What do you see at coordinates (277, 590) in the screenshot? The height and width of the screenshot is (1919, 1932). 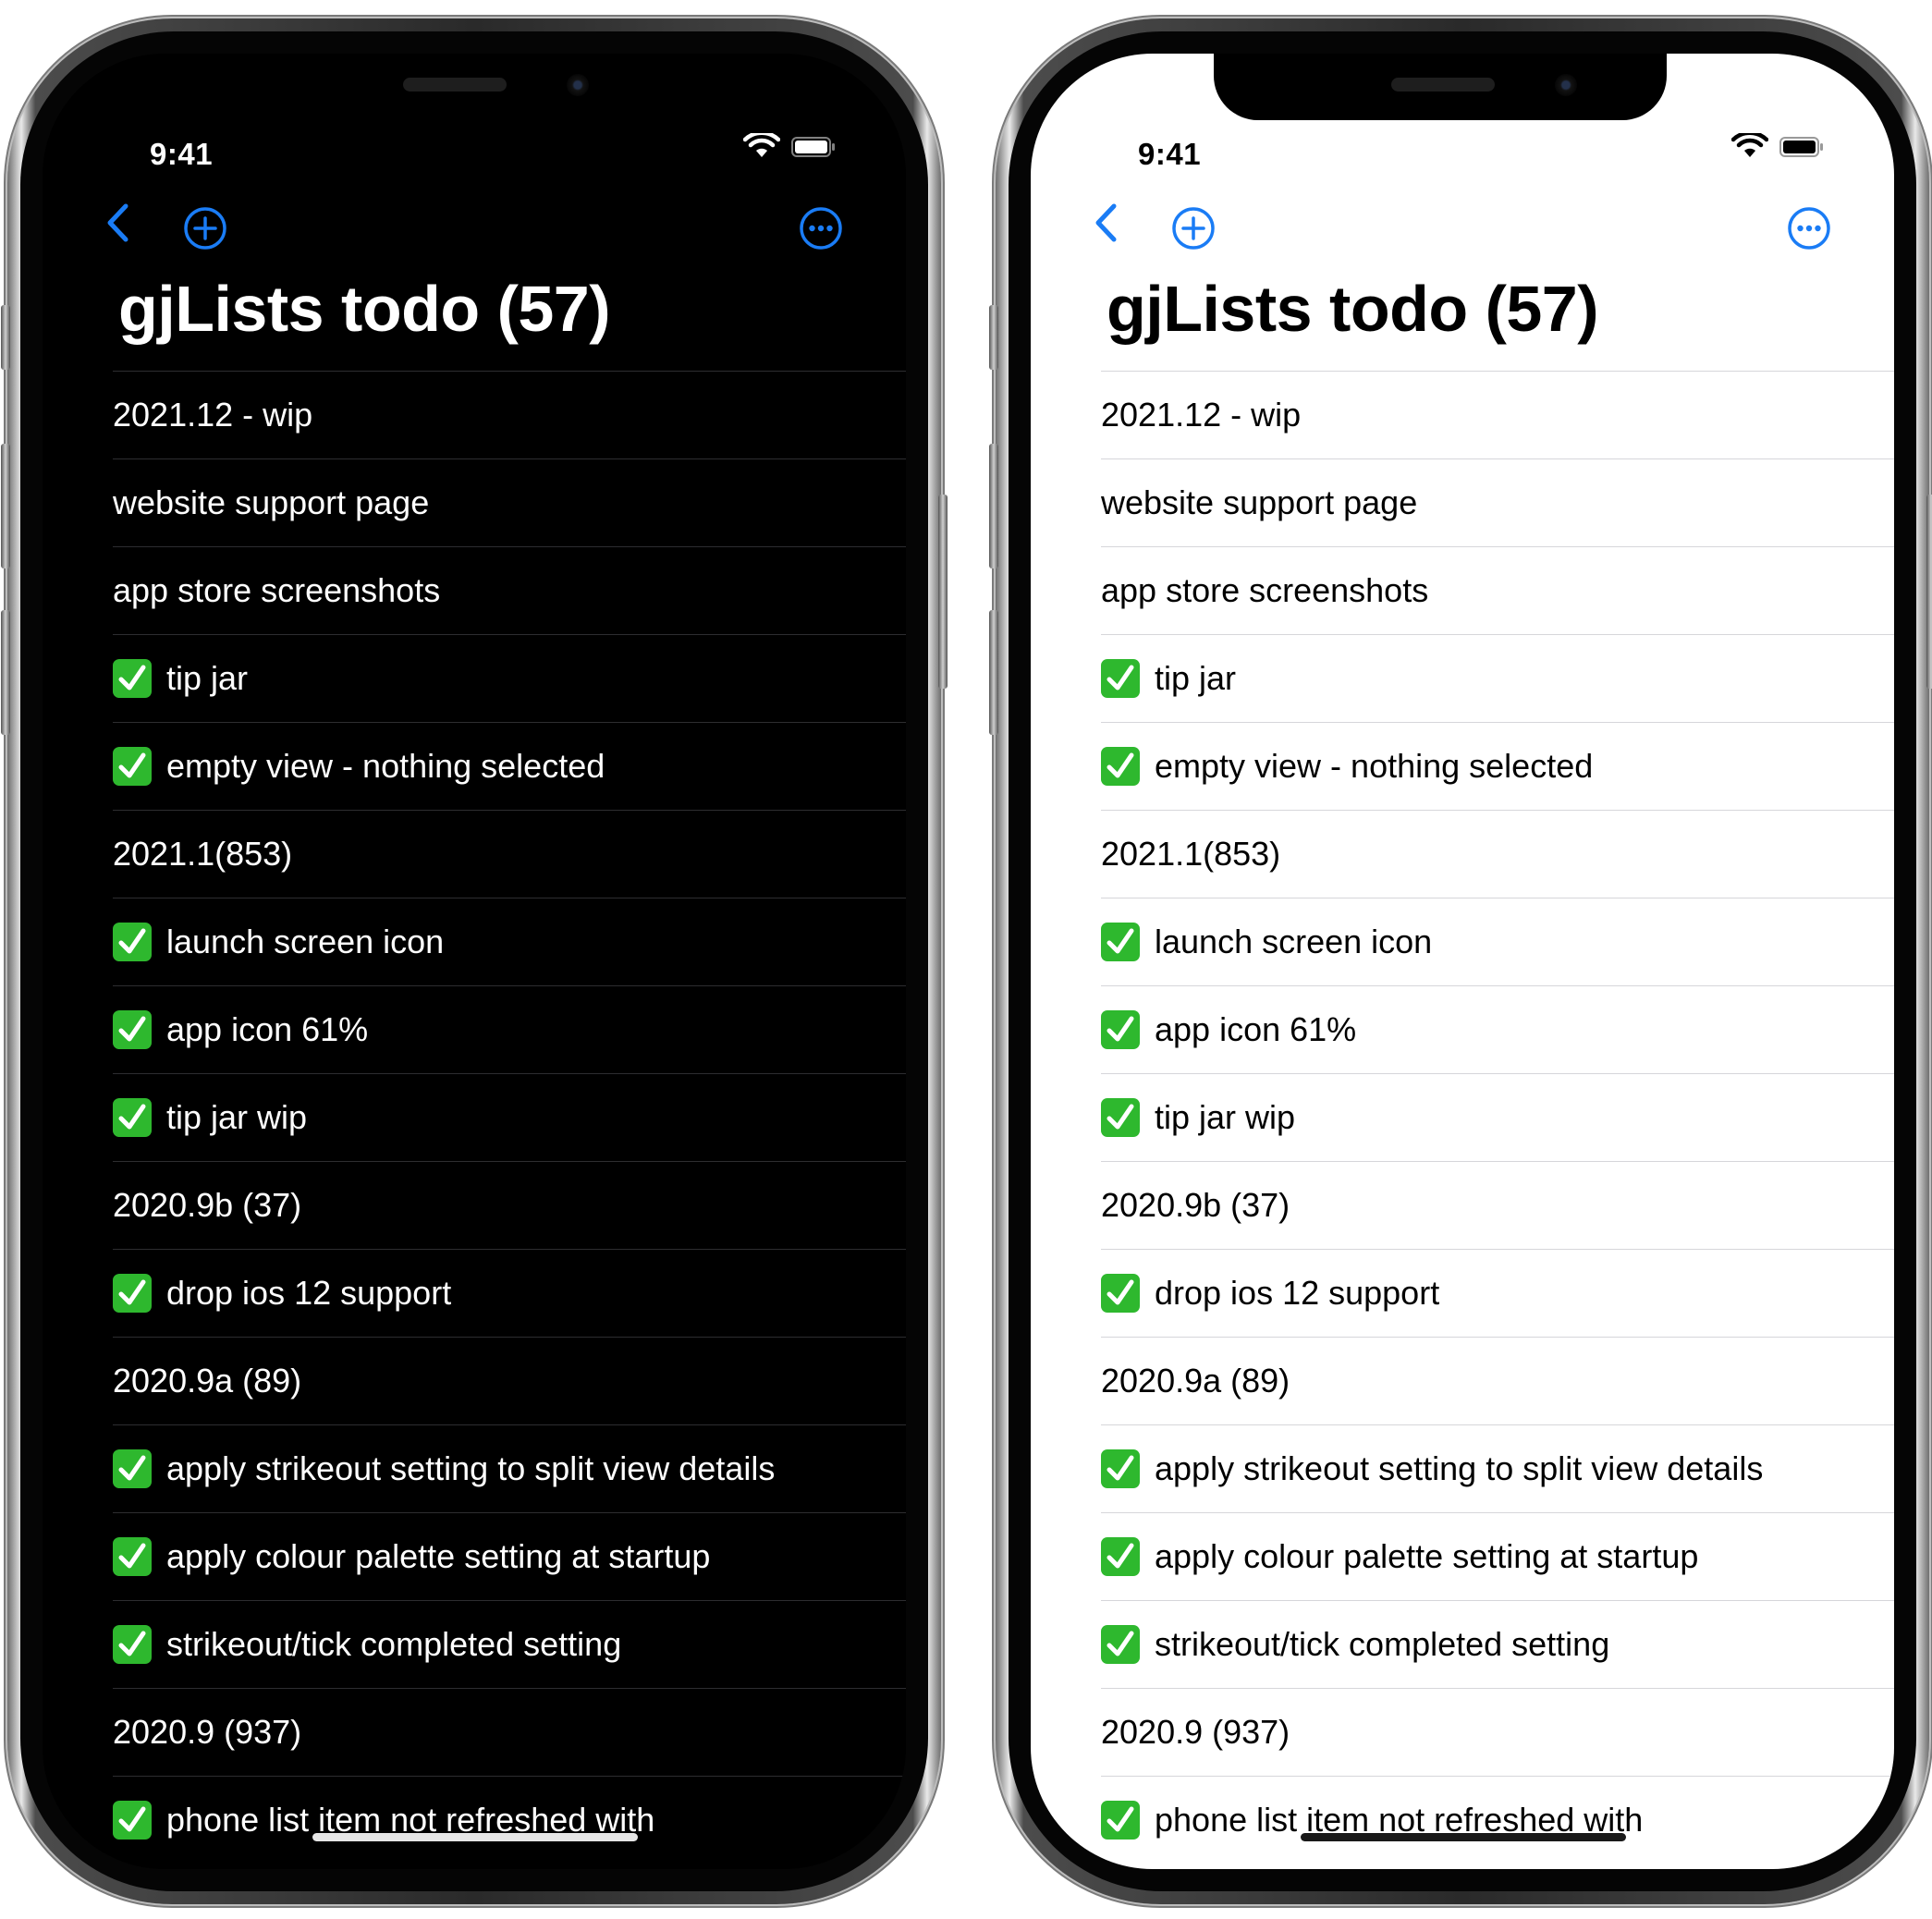 I see `list-item-label: app store screenshots` at bounding box center [277, 590].